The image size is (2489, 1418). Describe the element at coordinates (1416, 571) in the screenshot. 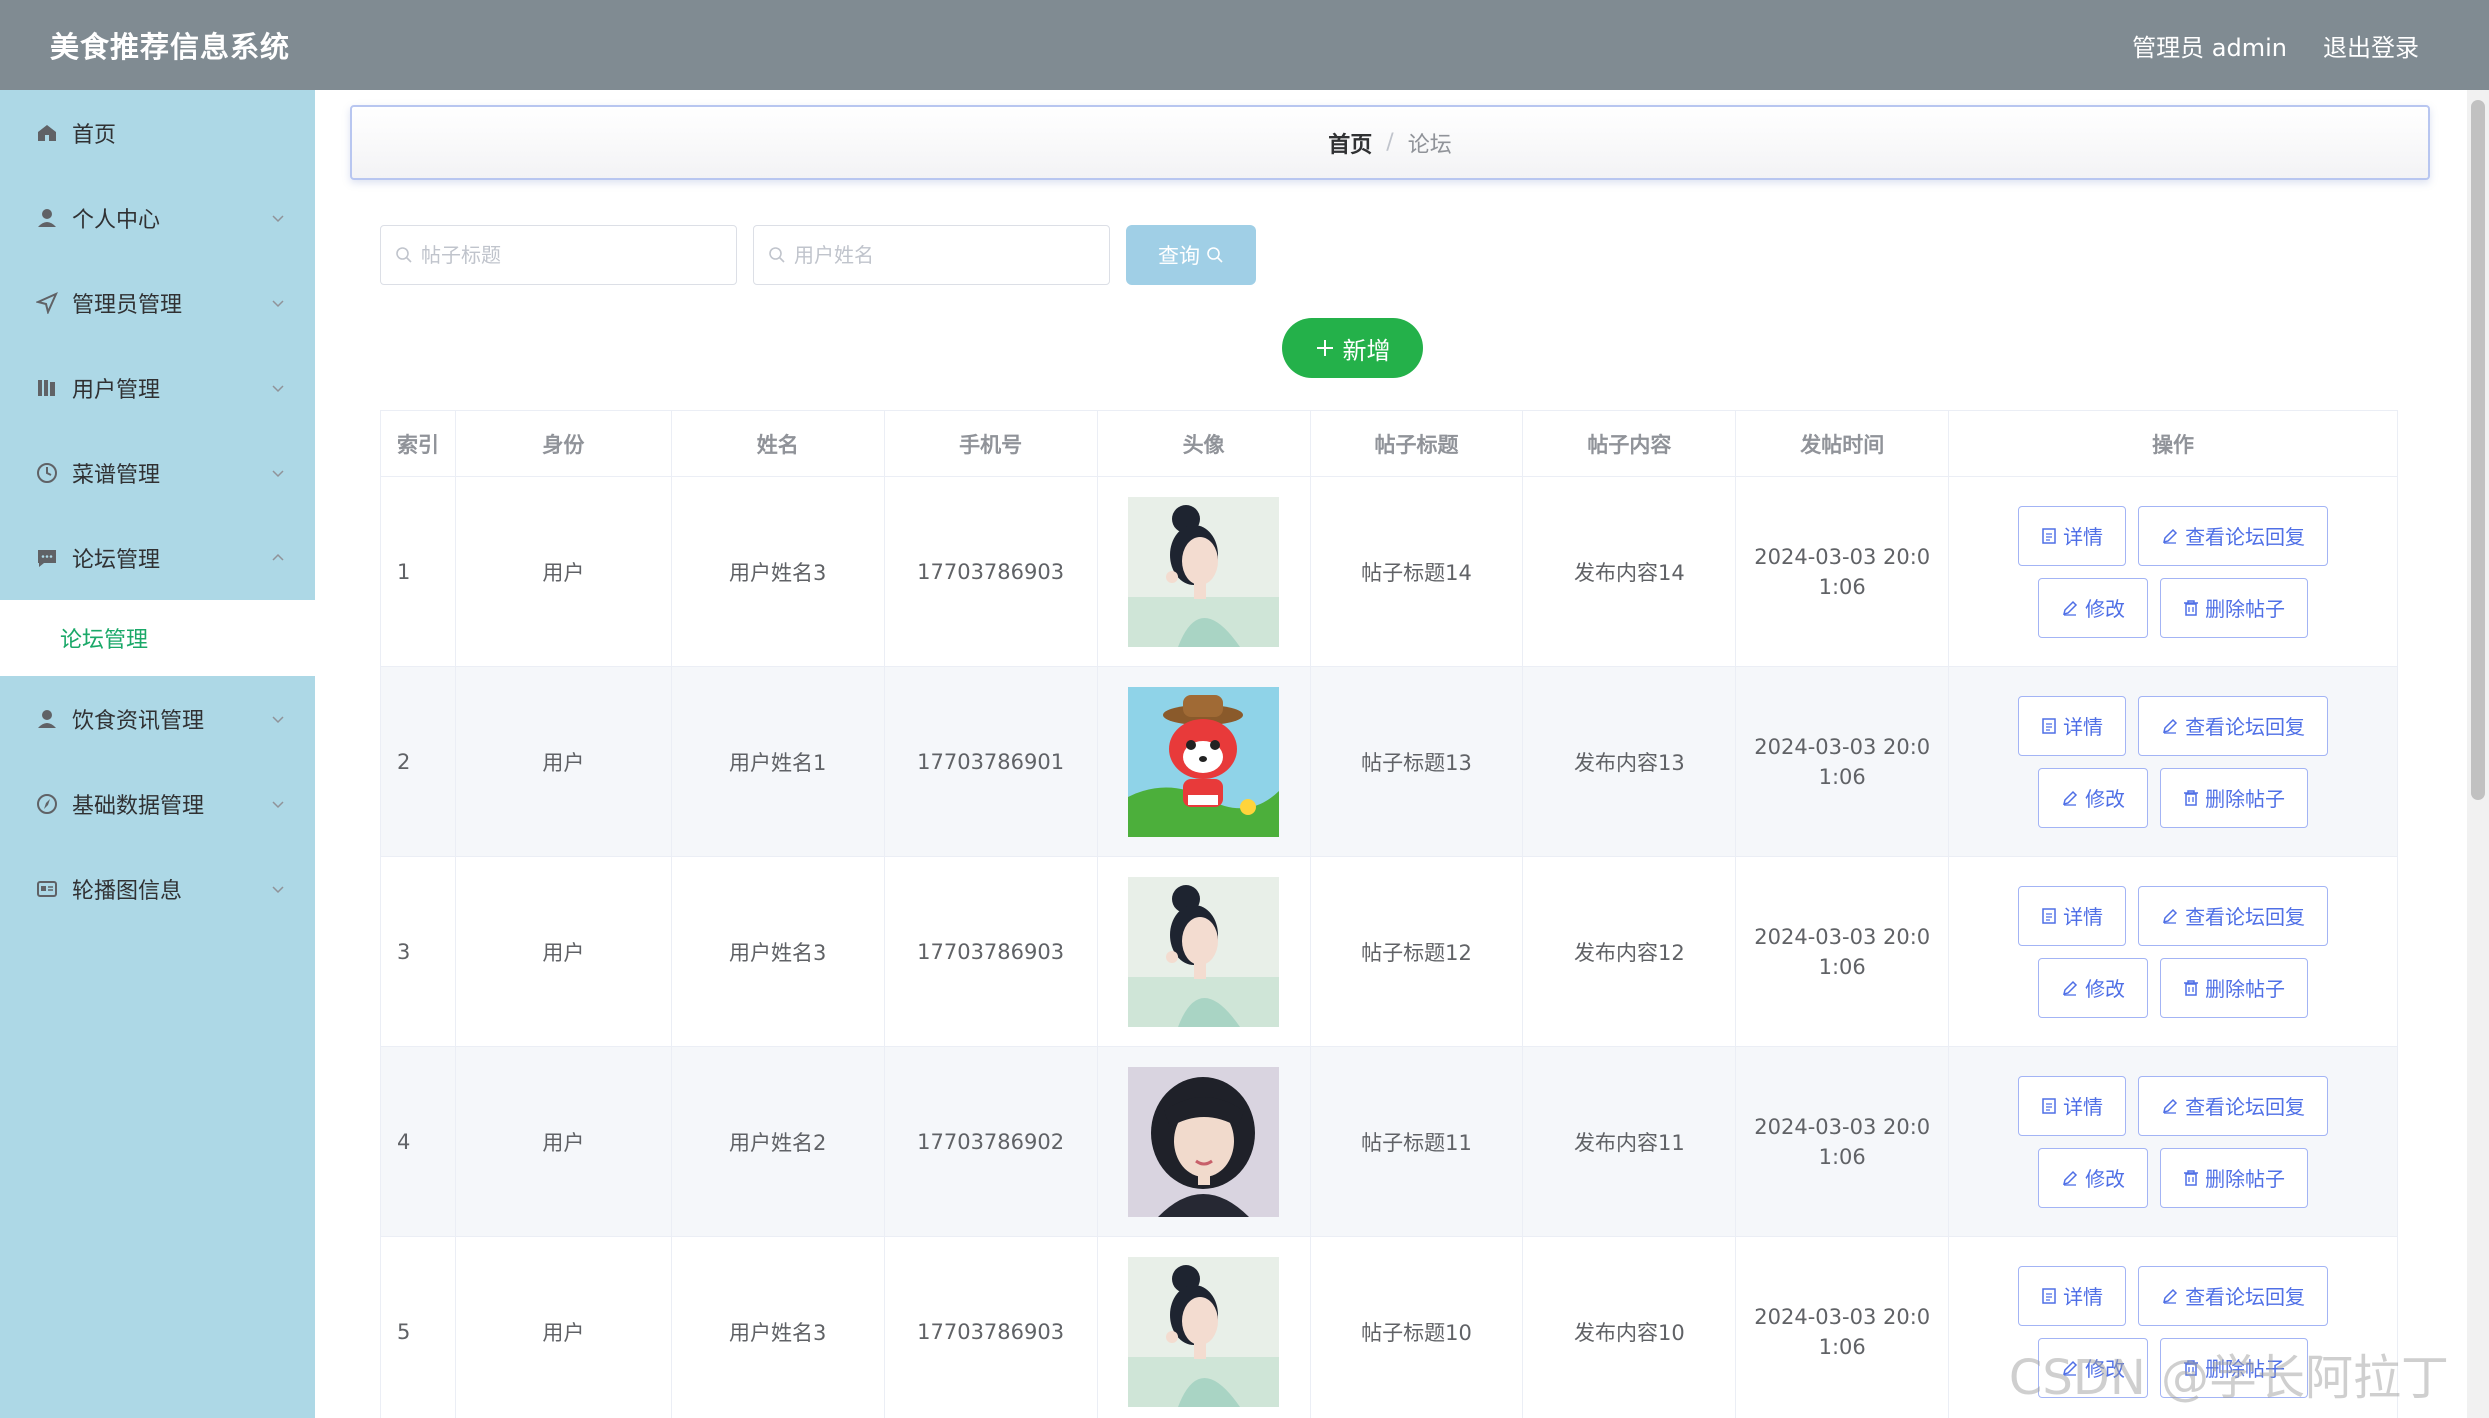

I see `cell-post-title: 帖子标题14` at that location.